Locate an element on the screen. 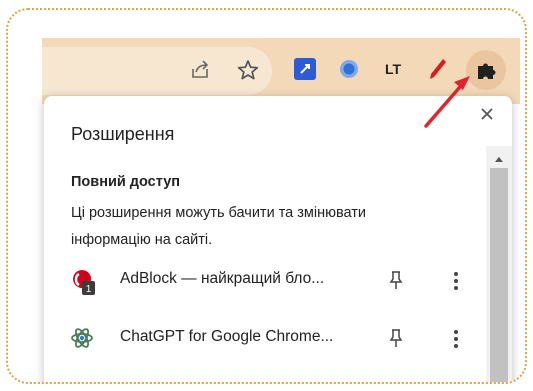  close-icon is located at coordinates (487, 114).